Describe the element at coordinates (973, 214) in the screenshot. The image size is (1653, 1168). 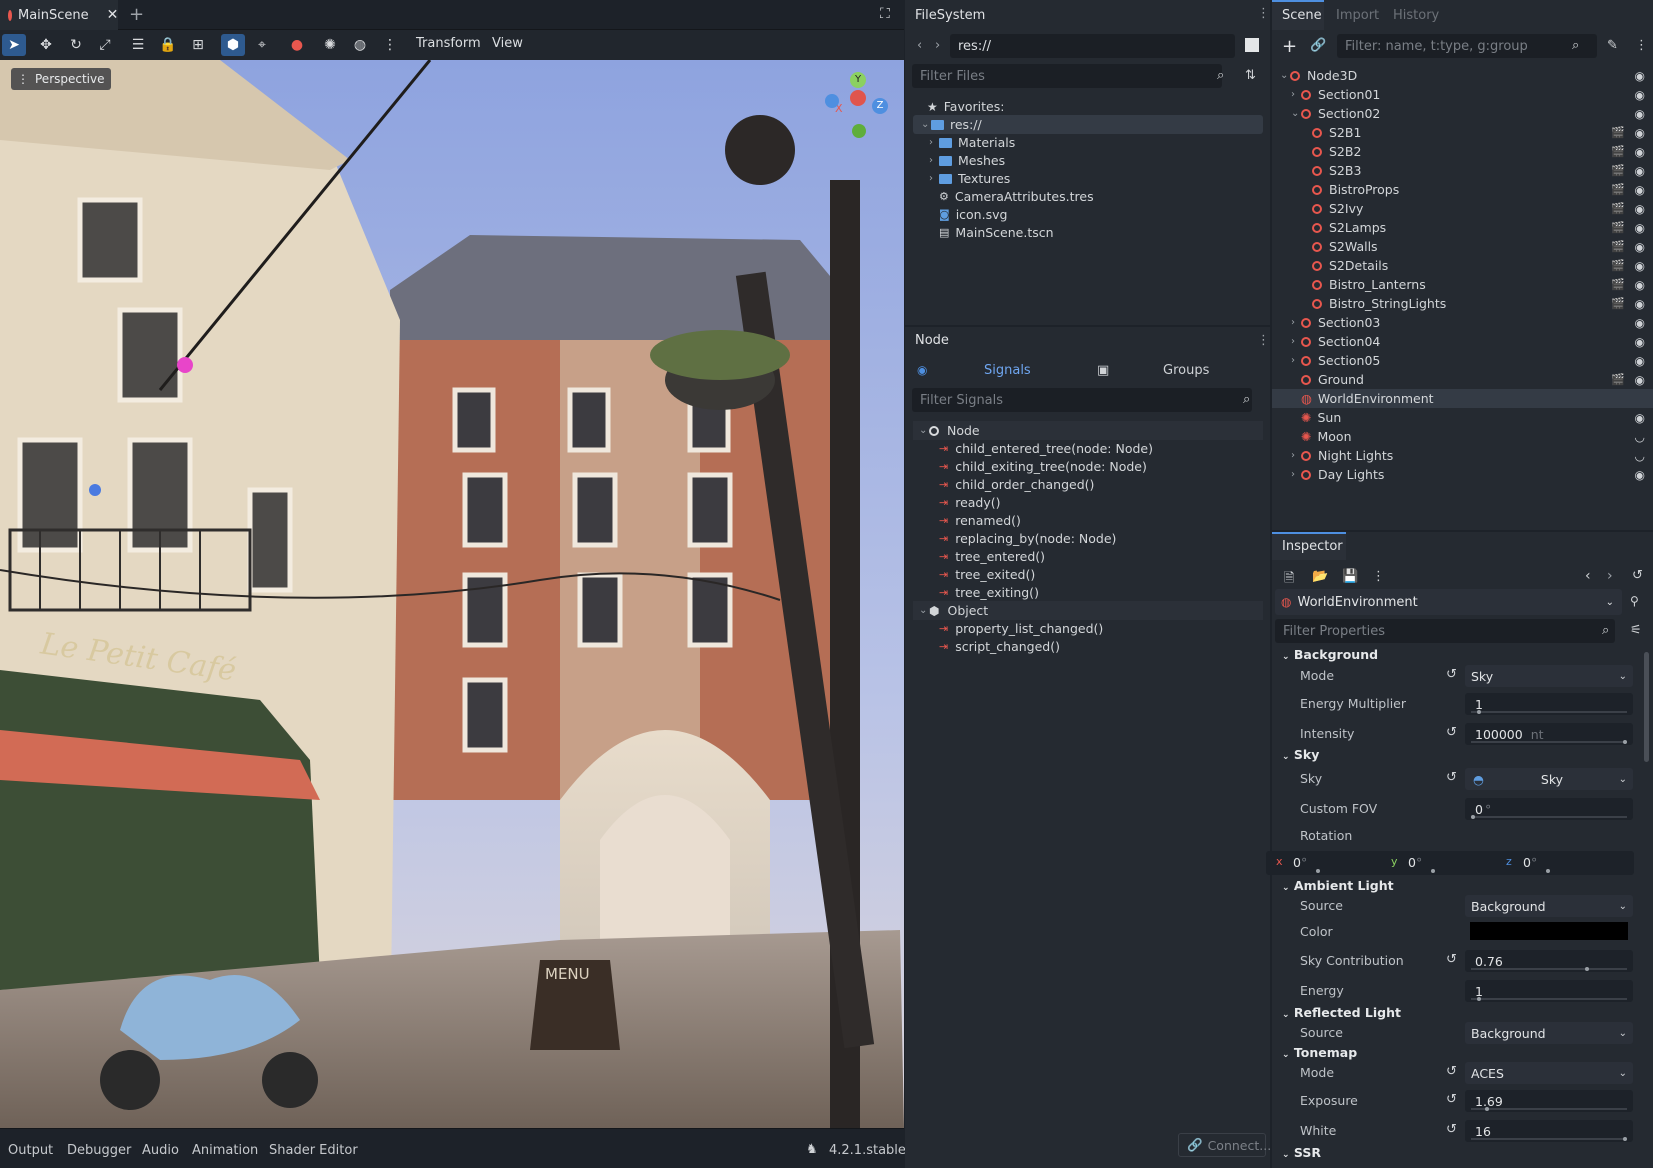
I see `fs-item-icon-svg: ◙ icon.svg` at that location.